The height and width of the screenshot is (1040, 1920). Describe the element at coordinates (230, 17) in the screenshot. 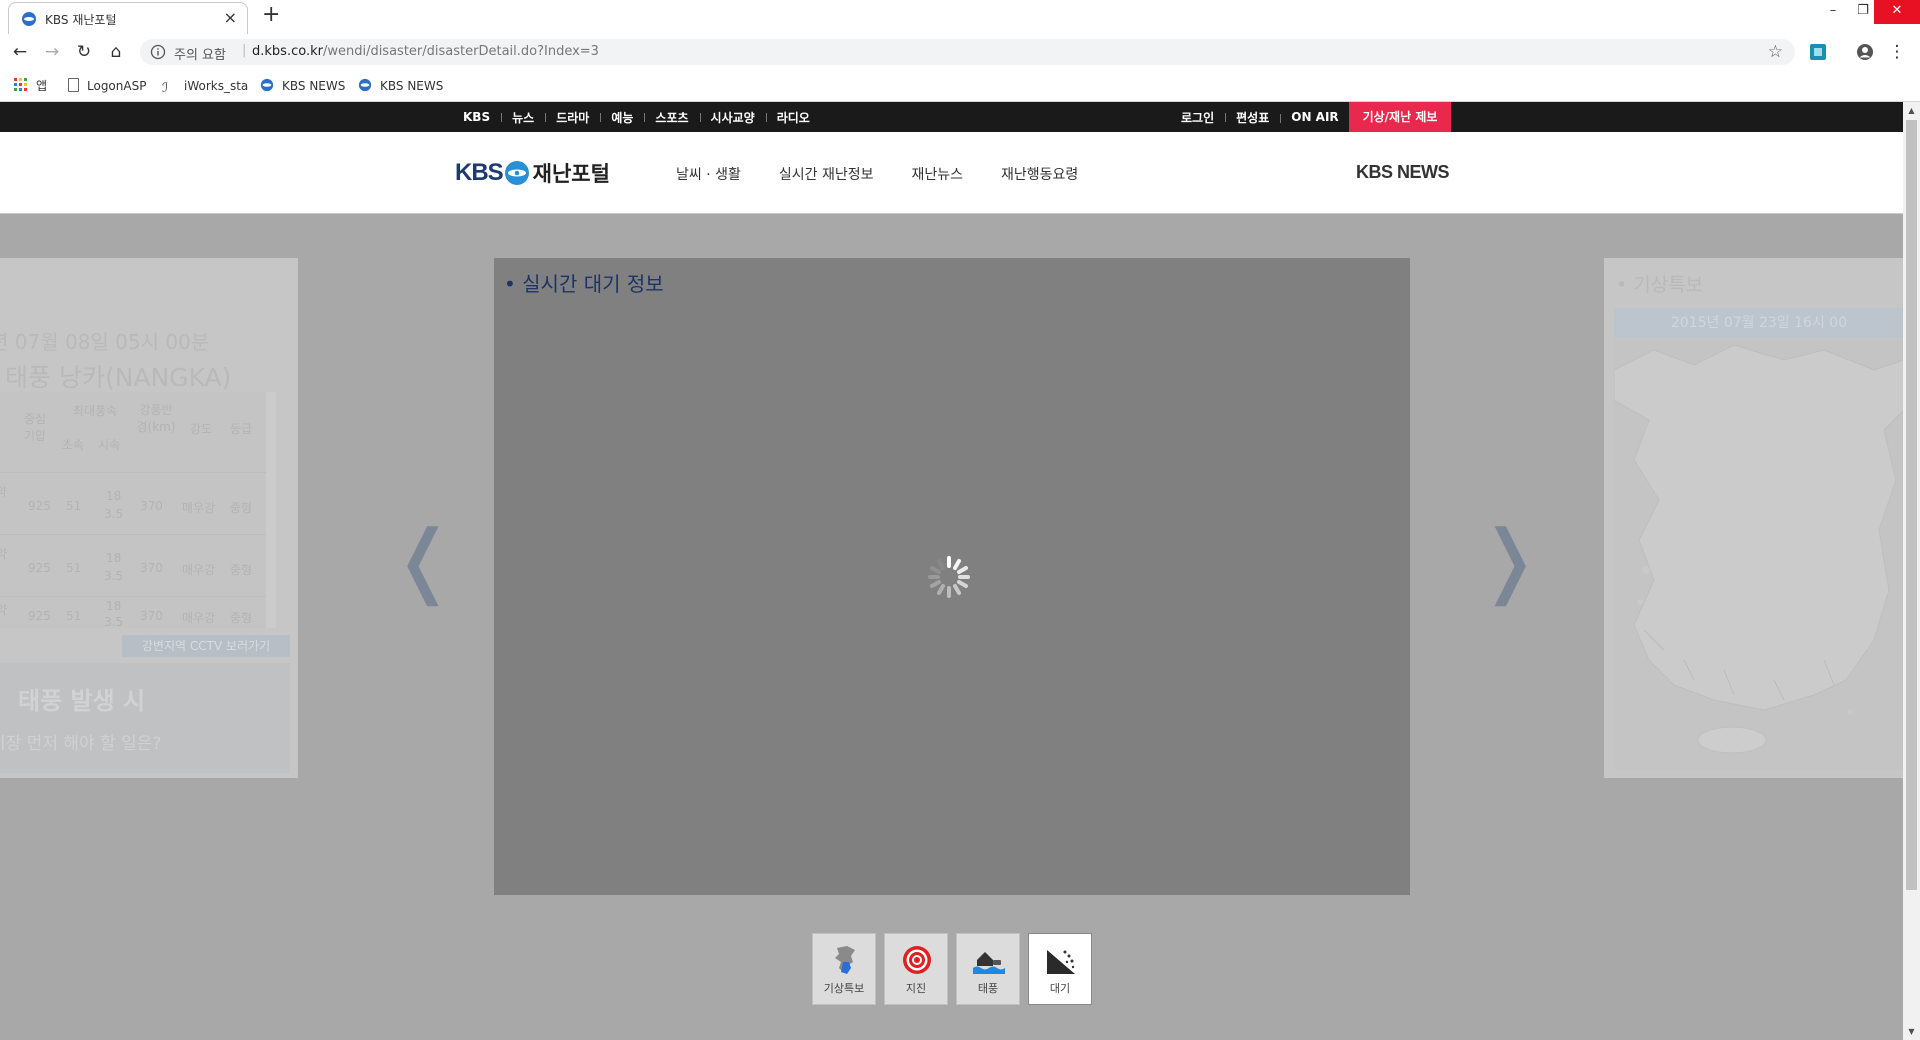

I see `tab-close-icon: ×` at that location.